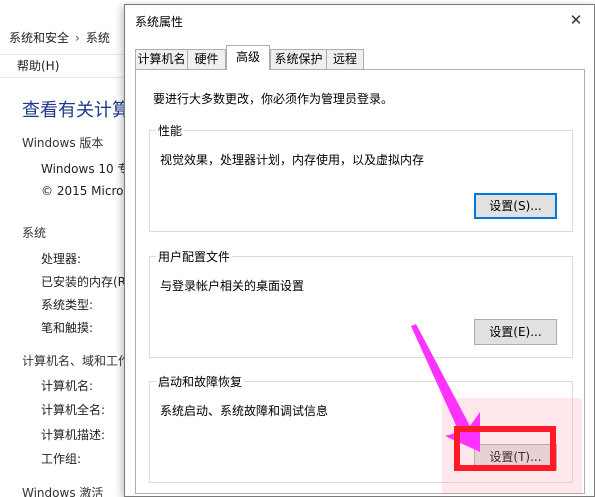 This screenshot has width=595, height=497. What do you see at coordinates (34, 233) in the screenshot?
I see `section-system: 系统` at bounding box center [34, 233].